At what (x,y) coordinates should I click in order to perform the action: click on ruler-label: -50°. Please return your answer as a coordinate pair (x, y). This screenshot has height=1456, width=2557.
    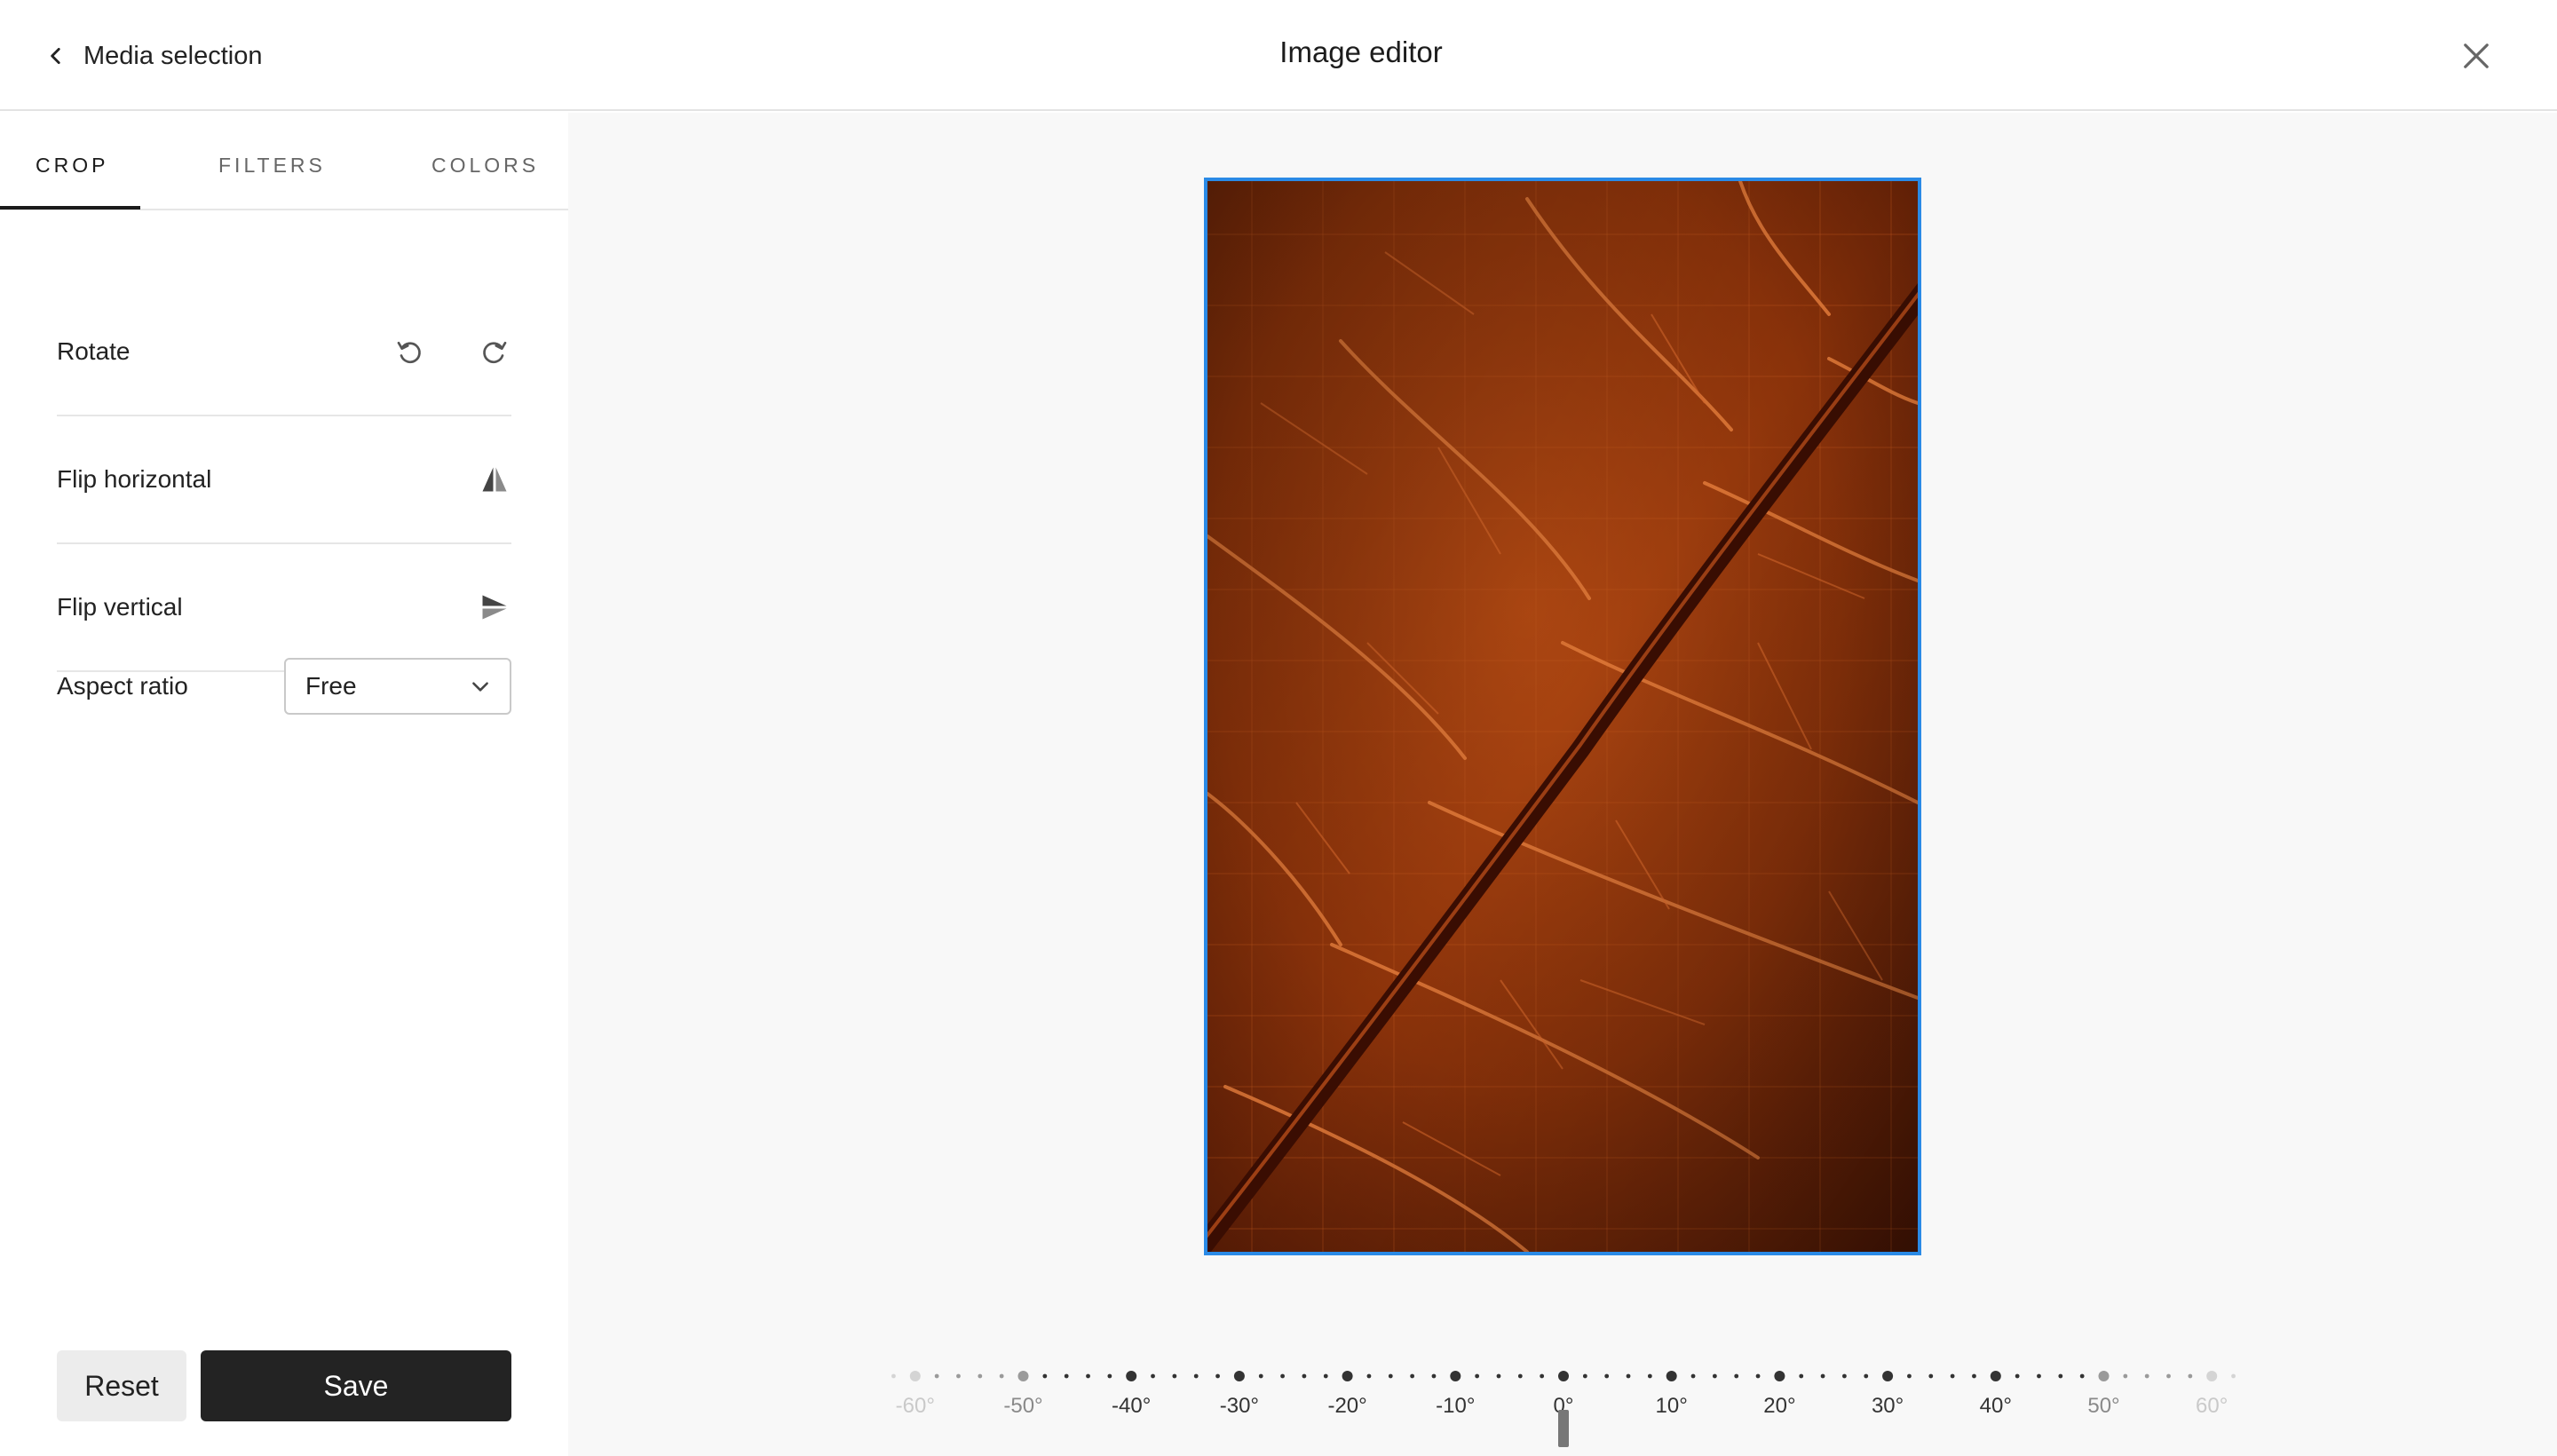
    Looking at the image, I should click on (1023, 1406).